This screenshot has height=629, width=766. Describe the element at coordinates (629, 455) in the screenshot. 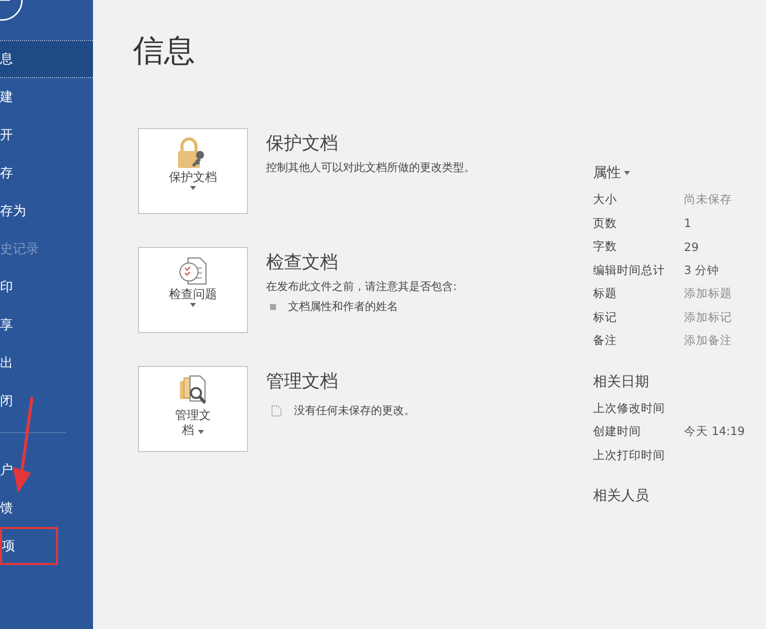

I see `date-label: 上次打印时间` at that location.